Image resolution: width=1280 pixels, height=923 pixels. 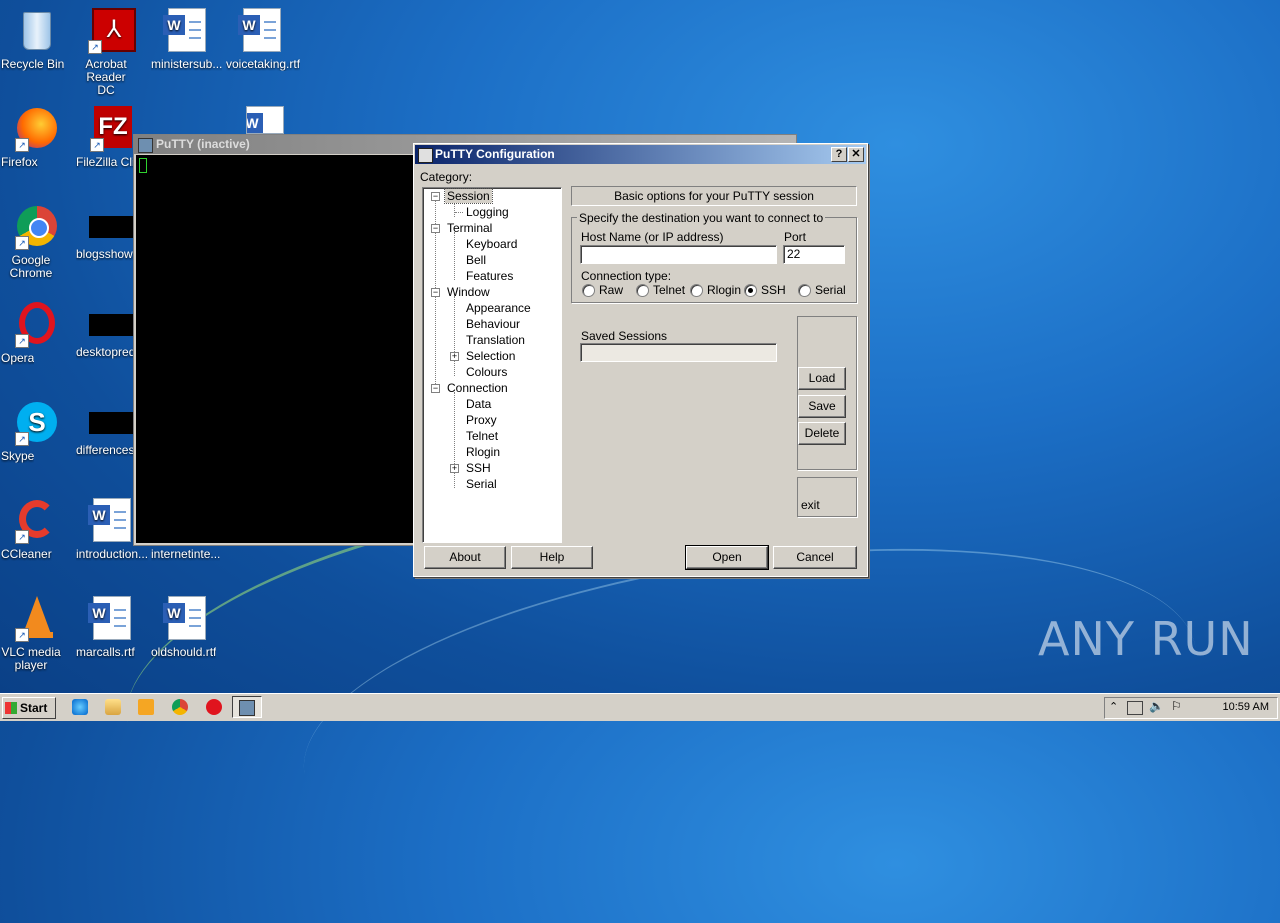 What do you see at coordinates (468, 292) in the screenshot?
I see `tree-item-window: Window` at bounding box center [468, 292].